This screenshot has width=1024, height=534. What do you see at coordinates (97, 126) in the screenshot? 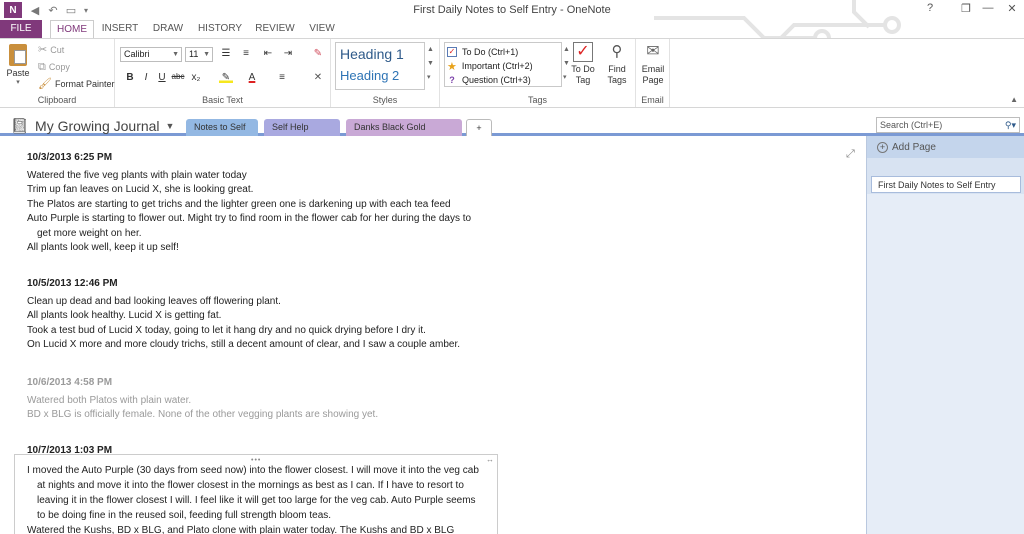
I see `notebook-name: My Growing Journal` at bounding box center [97, 126].